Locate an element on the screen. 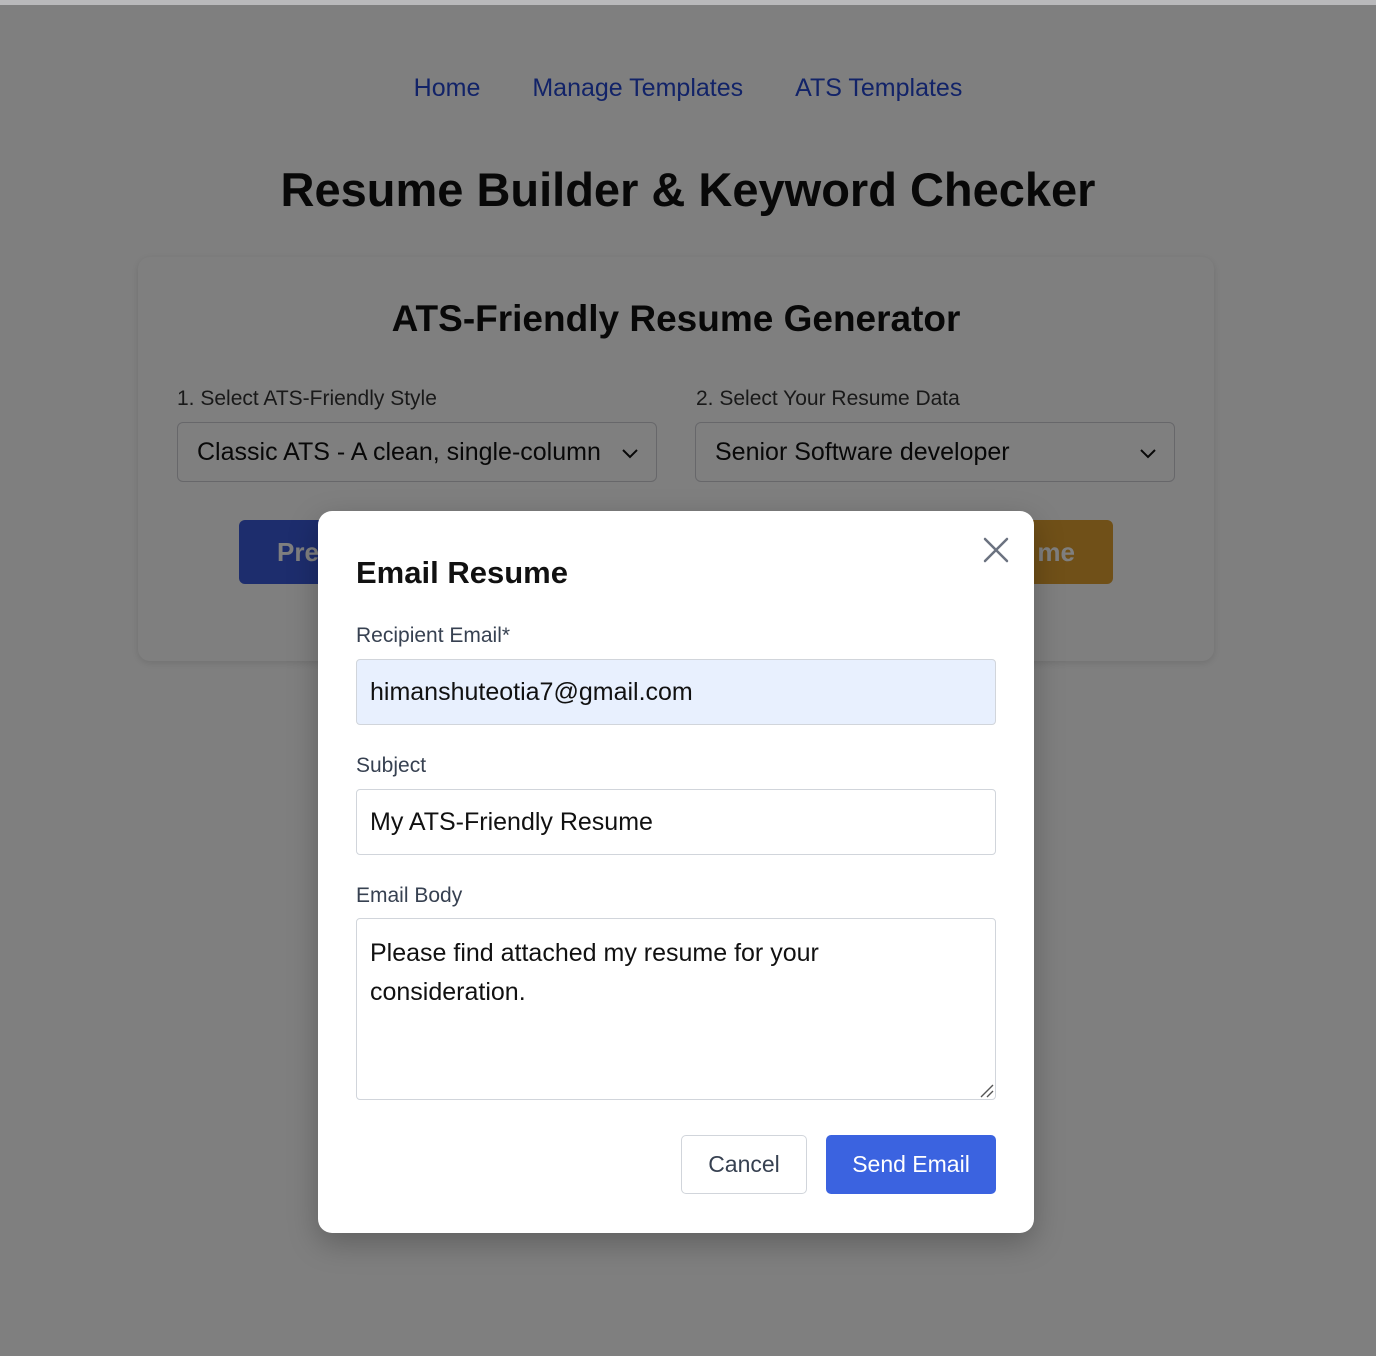 This screenshot has height=1356, width=1376. recipient-email-label: Recipient Email* is located at coordinates (433, 635).